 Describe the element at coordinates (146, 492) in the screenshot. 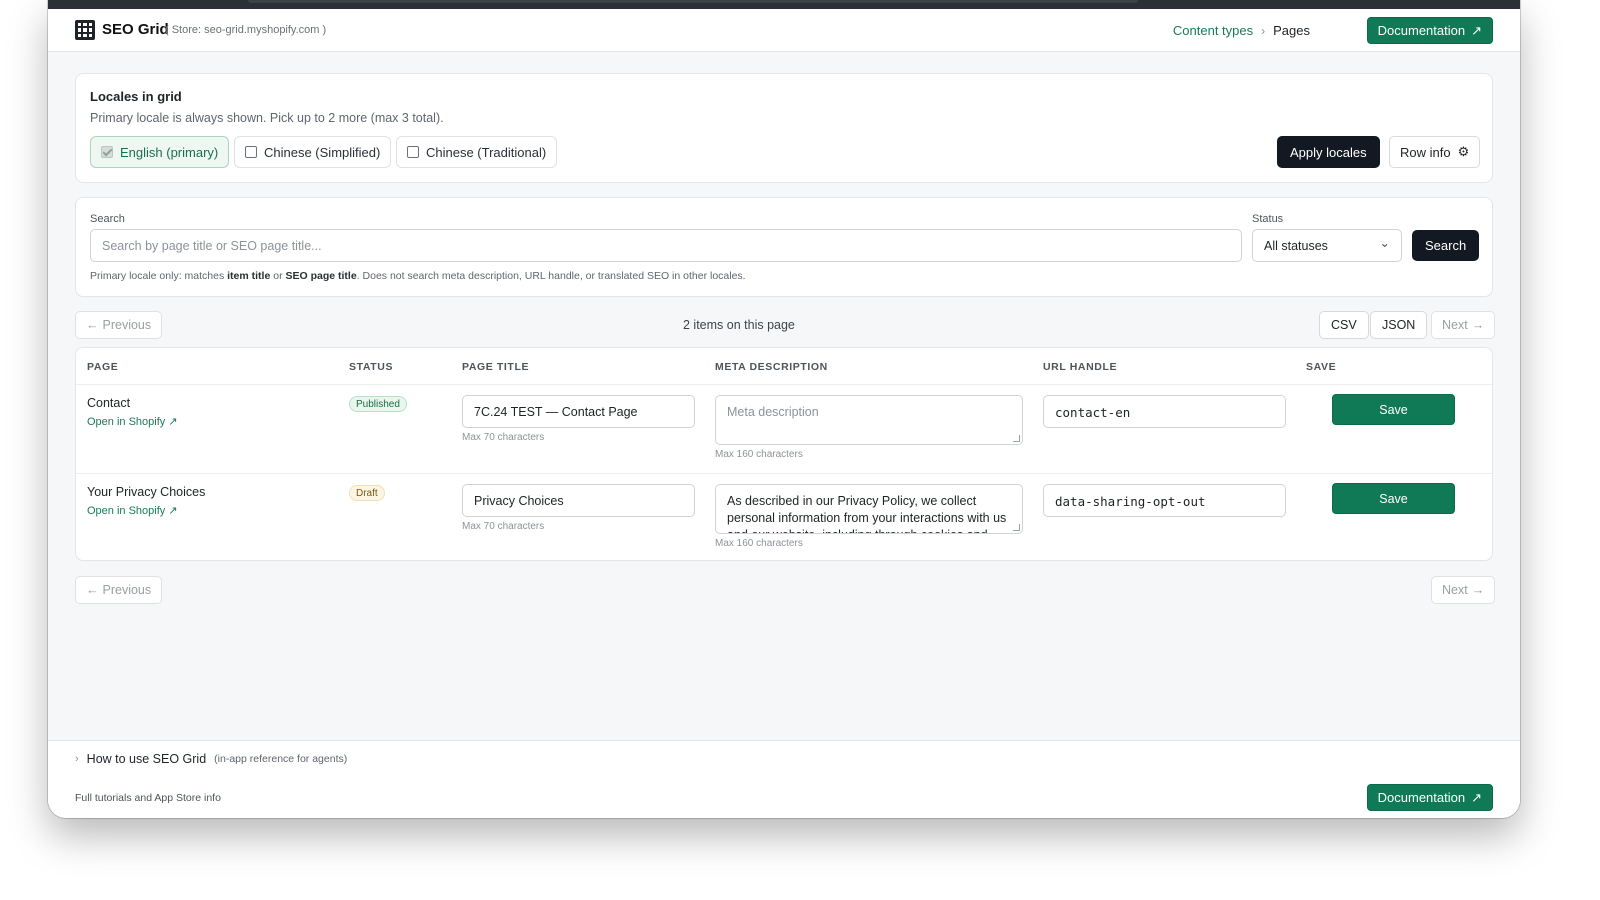

I see `page-name: Your Privacy Choices` at that location.